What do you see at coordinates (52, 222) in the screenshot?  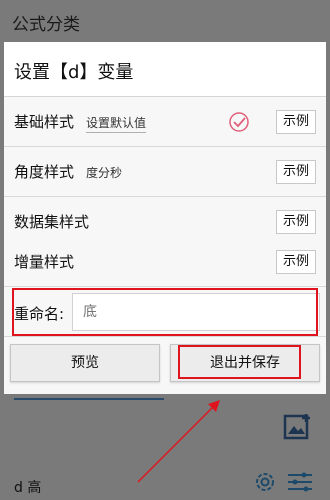 I see `row-label: 数据集样式` at bounding box center [52, 222].